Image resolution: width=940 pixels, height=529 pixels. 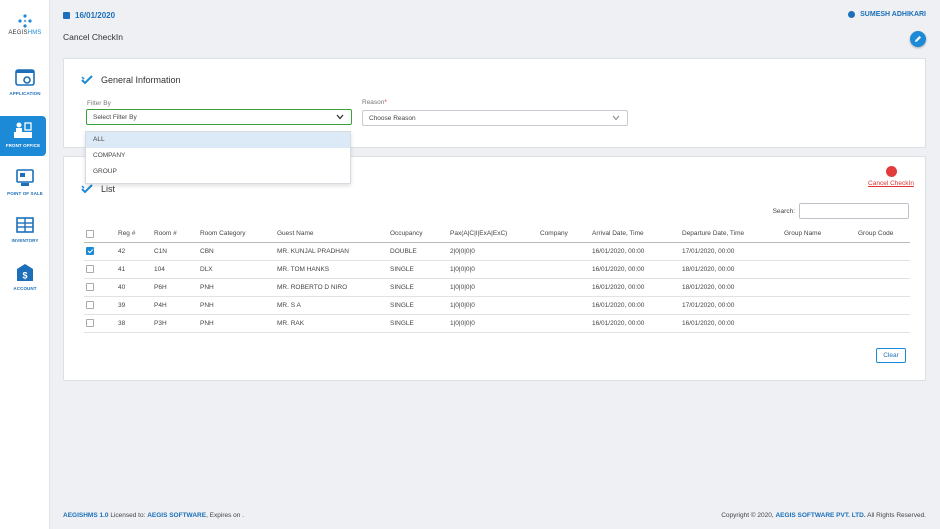 What do you see at coordinates (25, 188) in the screenshot?
I see `sidebar-item-point-of-sale: POINT OF SALE` at bounding box center [25, 188].